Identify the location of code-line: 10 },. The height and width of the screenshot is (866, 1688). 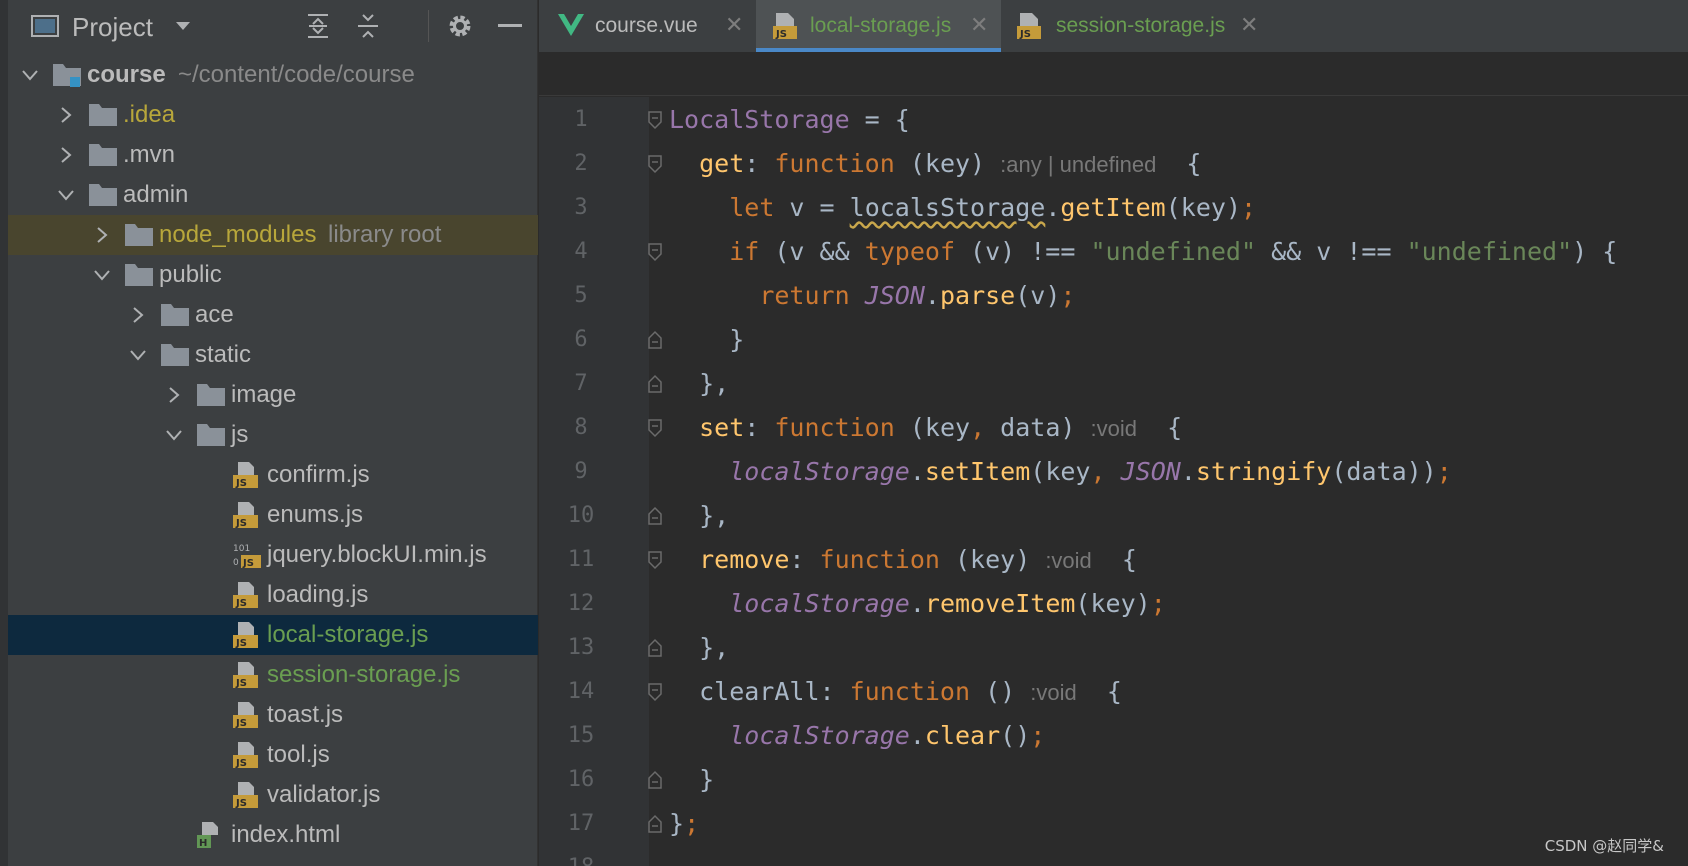
(844, 516).